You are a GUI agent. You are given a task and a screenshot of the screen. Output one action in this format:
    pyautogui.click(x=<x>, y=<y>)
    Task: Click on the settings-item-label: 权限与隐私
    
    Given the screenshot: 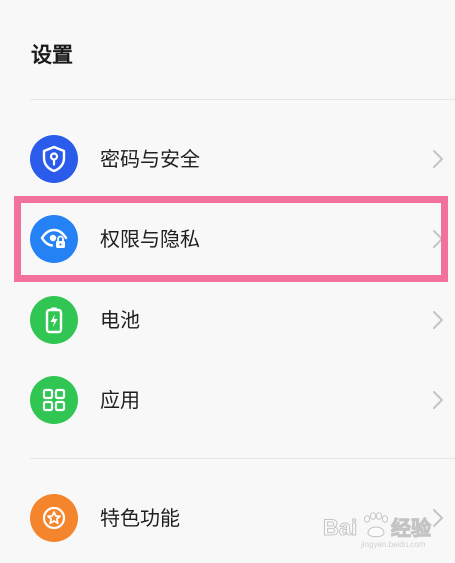 What is the action you would take?
    pyautogui.click(x=150, y=239)
    